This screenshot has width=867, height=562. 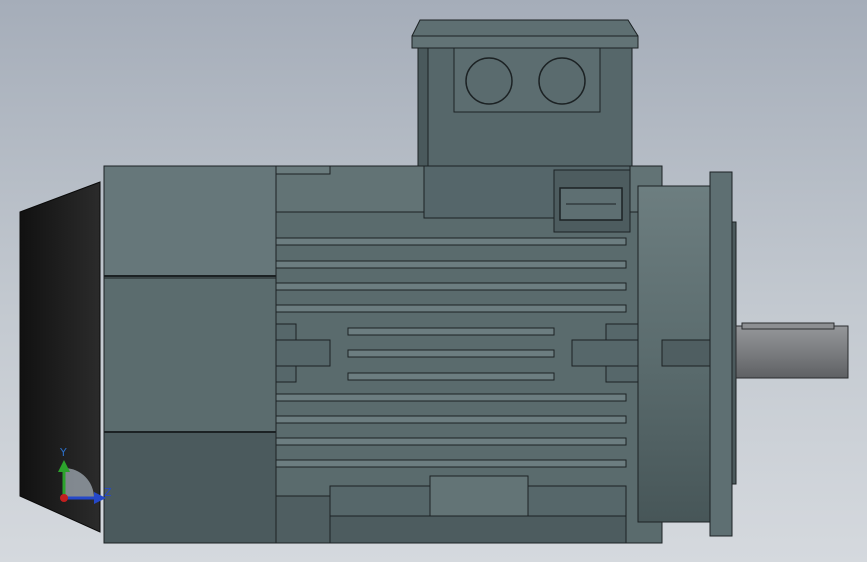 I want to click on flange, so click(x=723, y=354).